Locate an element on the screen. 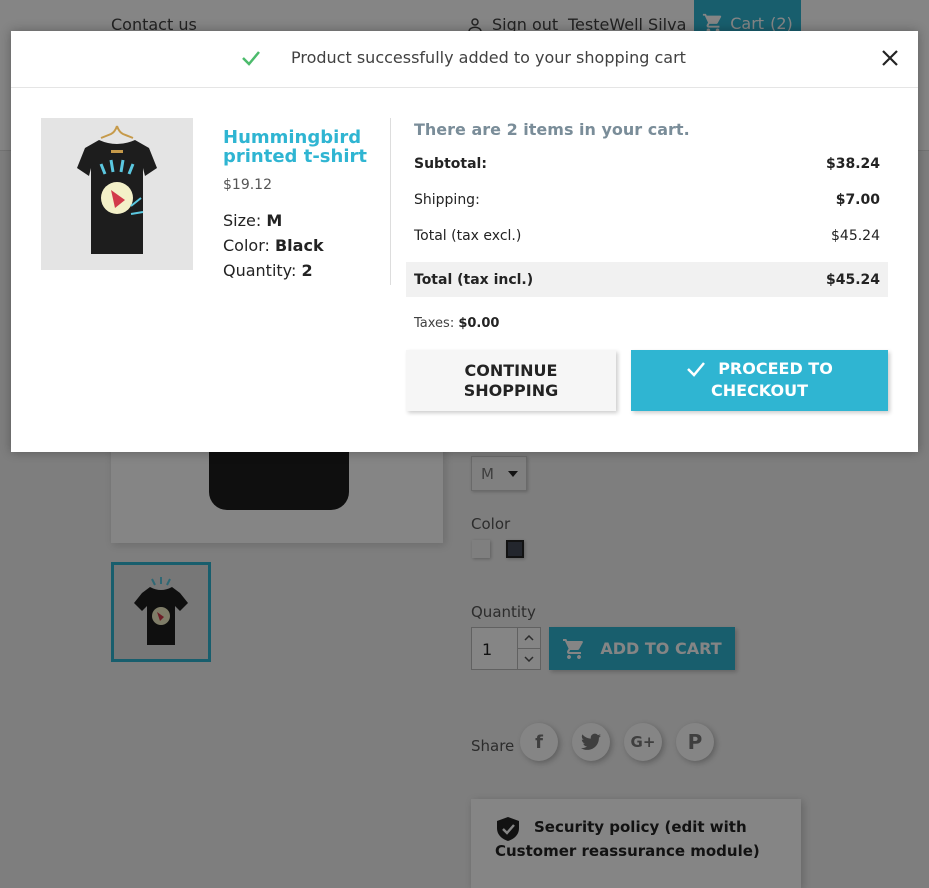 Image resolution: width=929 pixels, height=888 pixels. continue-label-line1: CONTINUE is located at coordinates (511, 370).